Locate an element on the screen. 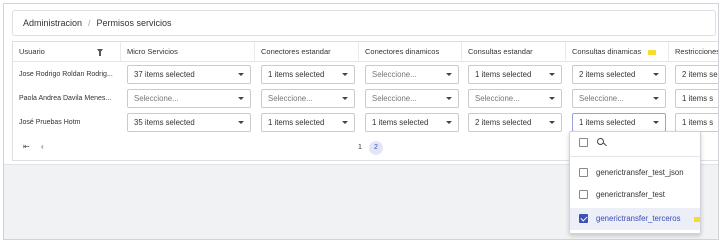 The height and width of the screenshot is (243, 721). consultas-dinamicas-select: 2 items selected is located at coordinates (619, 74).